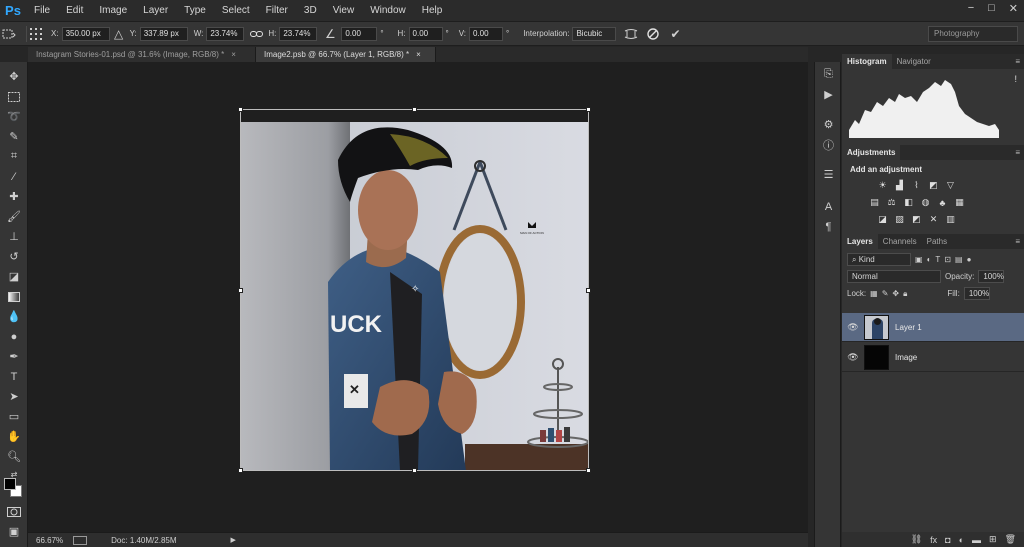 The image size is (1024, 547). What do you see at coordinates (14, 296) in the screenshot?
I see `gradient-tool-icon` at bounding box center [14, 296].